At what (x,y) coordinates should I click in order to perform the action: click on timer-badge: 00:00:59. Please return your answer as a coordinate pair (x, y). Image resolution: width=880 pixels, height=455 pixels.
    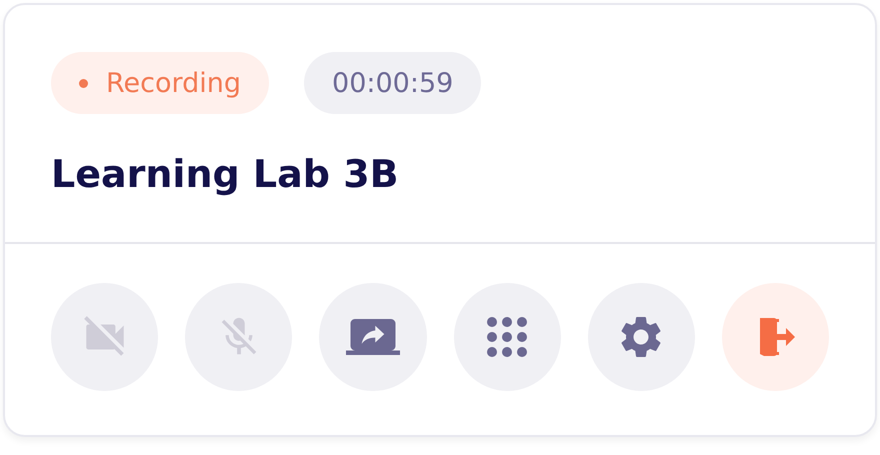
    Looking at the image, I should click on (393, 83).